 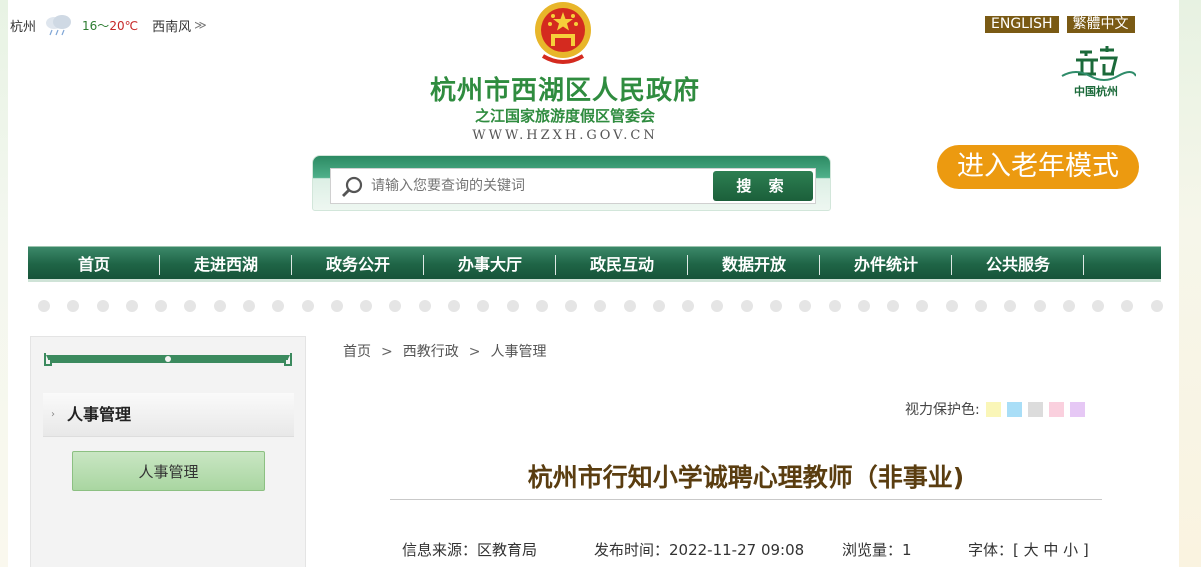 I want to click on breadcrumb-home: 首页, so click(x=357, y=352).